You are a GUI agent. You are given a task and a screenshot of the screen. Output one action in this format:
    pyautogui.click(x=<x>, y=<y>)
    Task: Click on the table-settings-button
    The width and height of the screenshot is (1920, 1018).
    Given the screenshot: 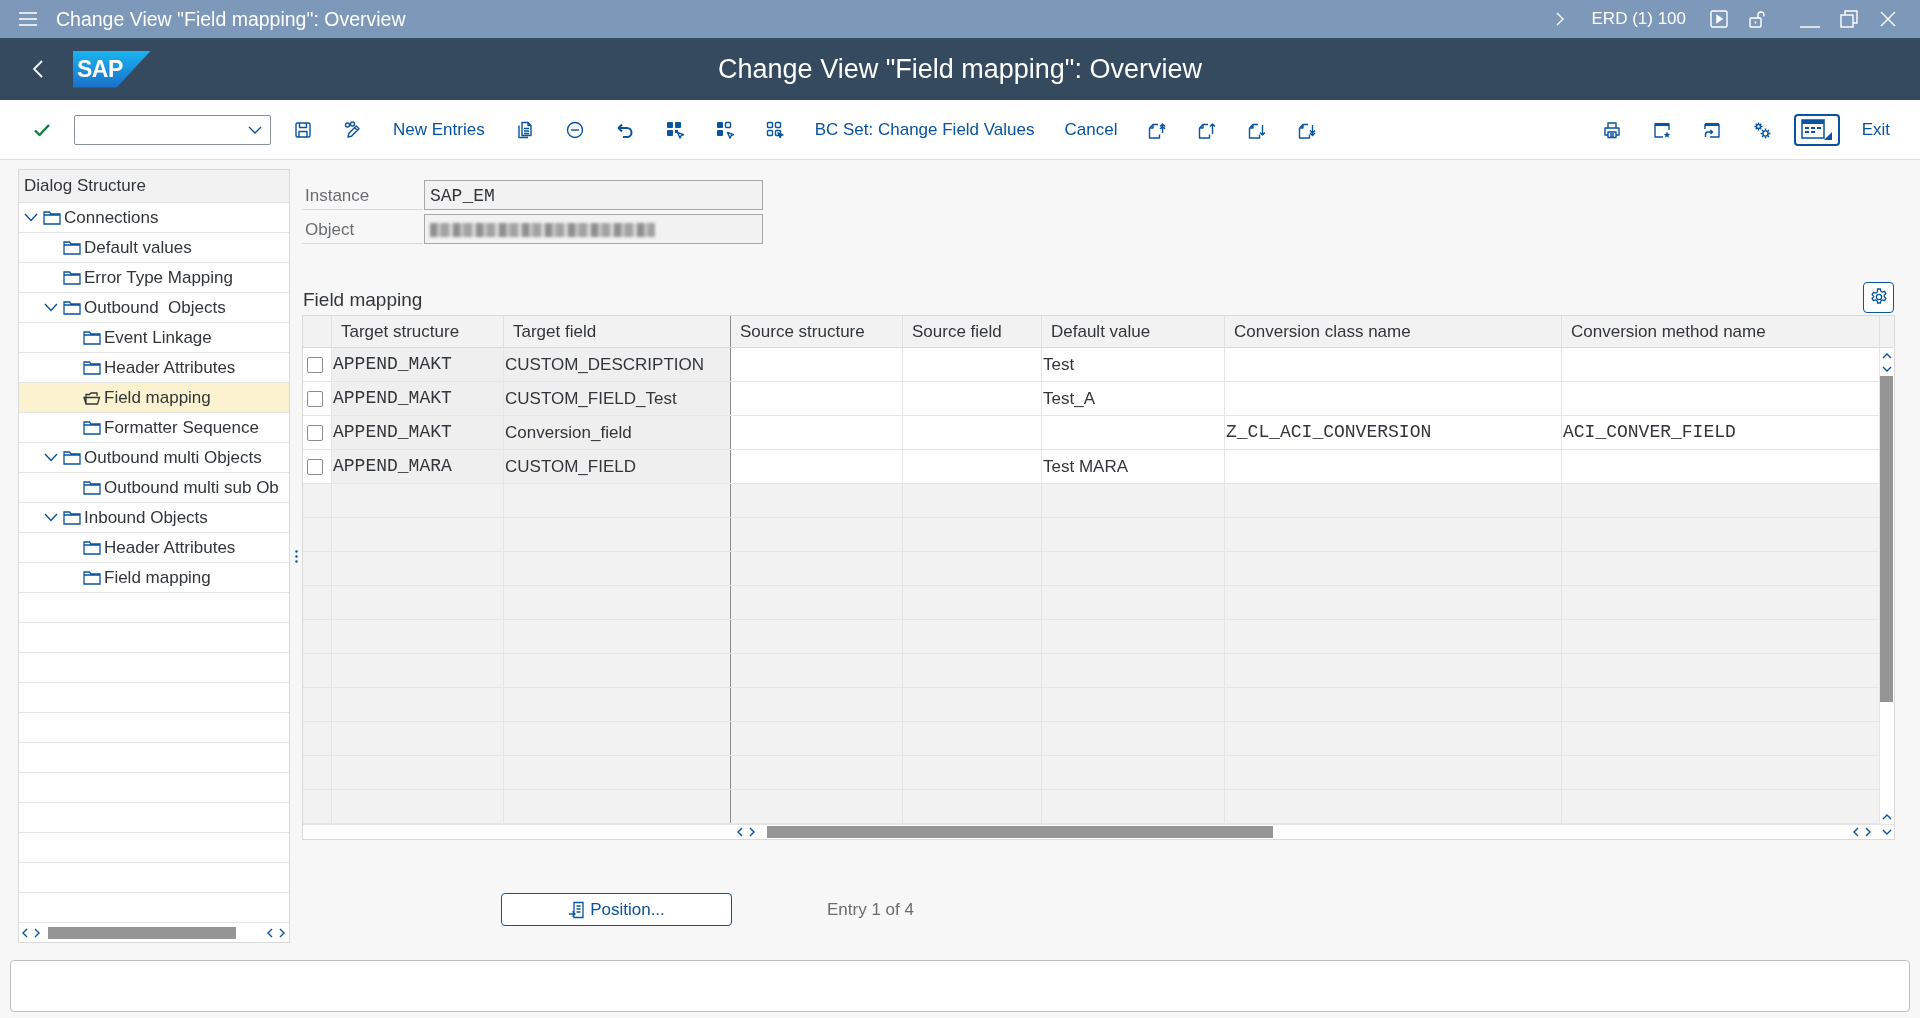 What is the action you would take?
    pyautogui.click(x=1878, y=297)
    